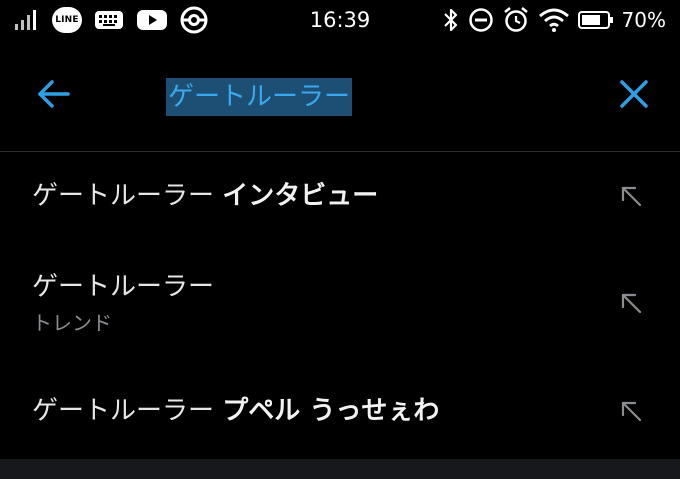  Describe the element at coordinates (516, 20) in the screenshot. I see `alarm-icon` at that location.